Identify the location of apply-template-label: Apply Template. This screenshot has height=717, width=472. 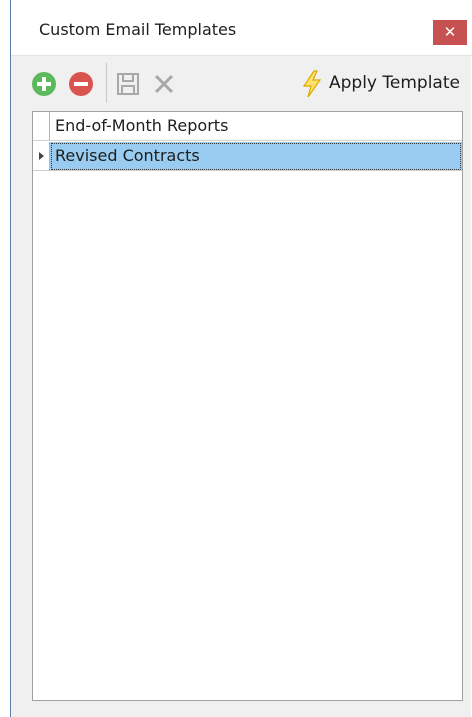
(394, 83).